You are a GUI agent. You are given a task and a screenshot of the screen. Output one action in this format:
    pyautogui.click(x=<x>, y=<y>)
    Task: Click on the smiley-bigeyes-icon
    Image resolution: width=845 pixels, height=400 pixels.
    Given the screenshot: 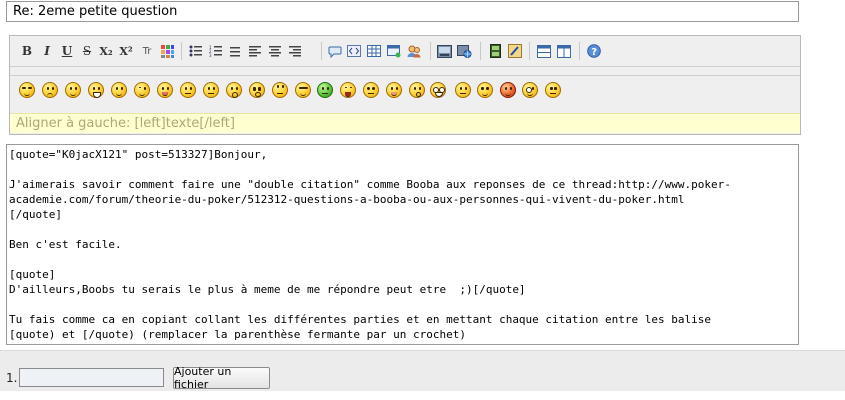 What is the action you would take?
    pyautogui.click(x=438, y=90)
    